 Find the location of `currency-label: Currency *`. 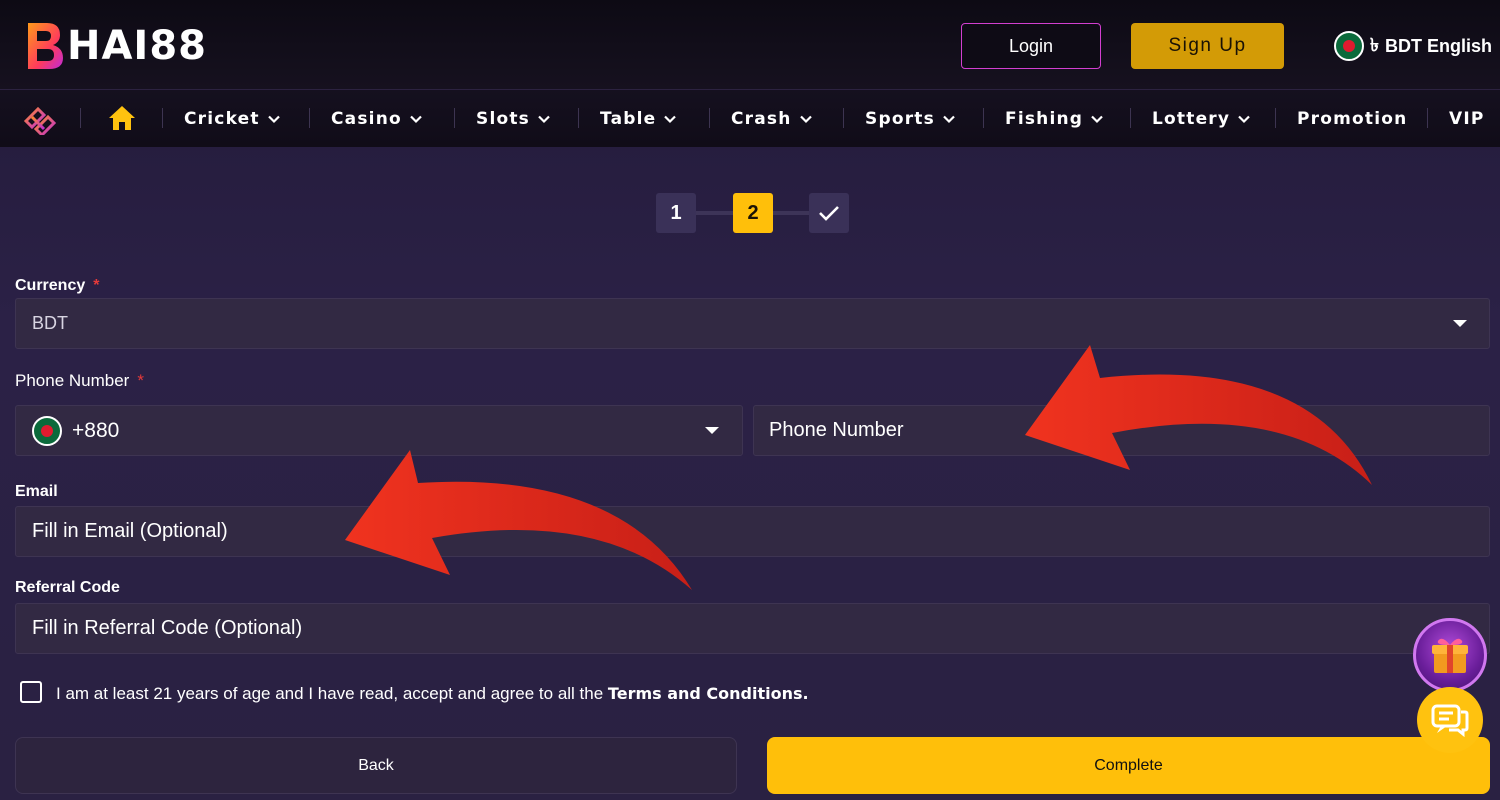

currency-label: Currency * is located at coordinates (57, 286).